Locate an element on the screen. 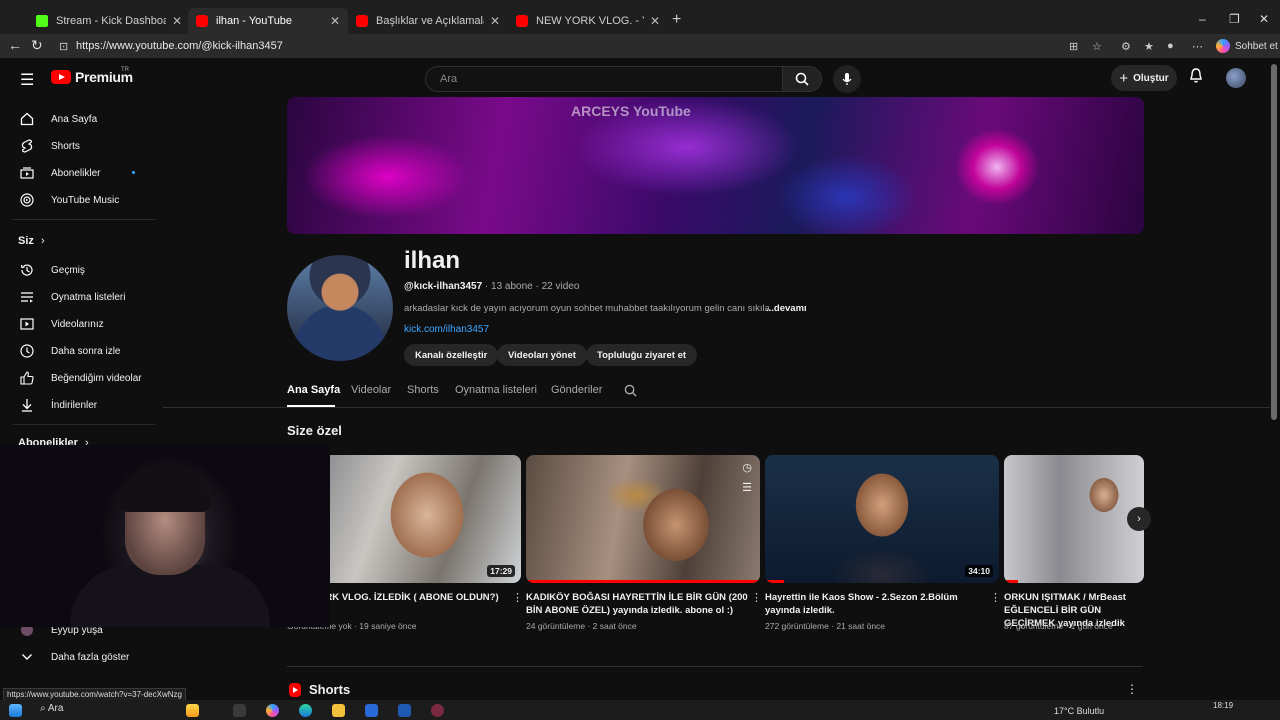 This screenshot has width=1280, height=720. profile-icon: ● is located at coordinates (1170, 46).